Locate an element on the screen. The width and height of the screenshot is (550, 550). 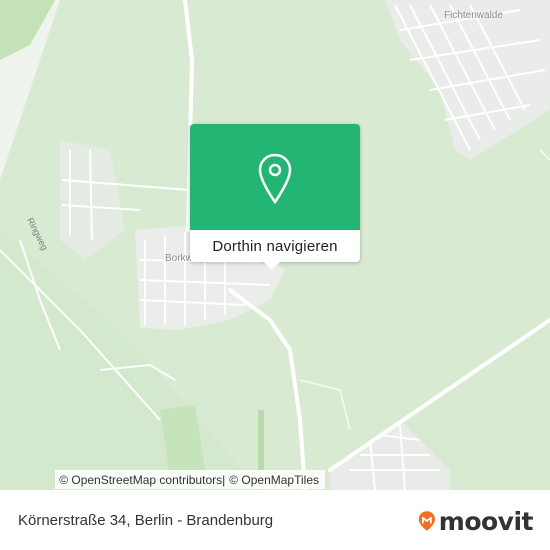
openmaptiles-attribution-link: © OpenMapTiles is located at coordinates (274, 480).